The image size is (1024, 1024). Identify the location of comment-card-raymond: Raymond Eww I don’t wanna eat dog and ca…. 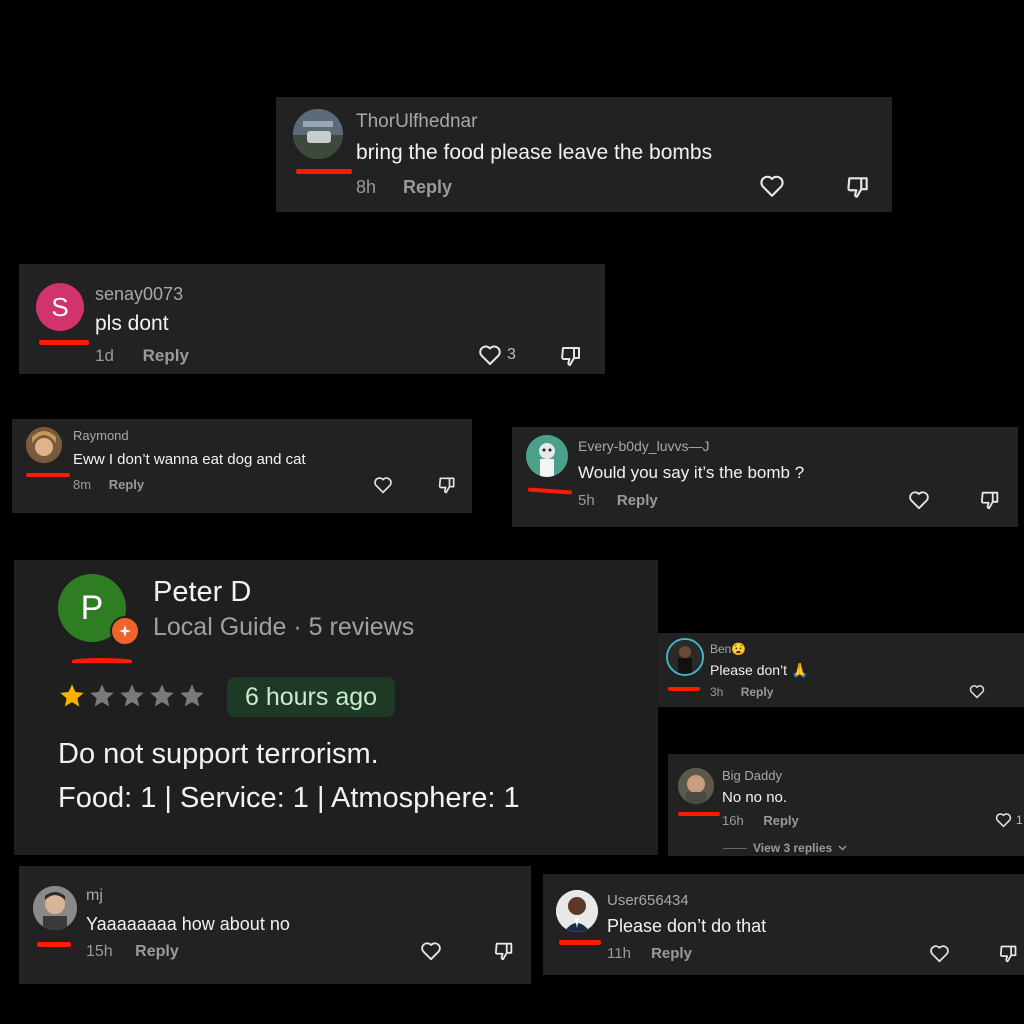
(242, 466).